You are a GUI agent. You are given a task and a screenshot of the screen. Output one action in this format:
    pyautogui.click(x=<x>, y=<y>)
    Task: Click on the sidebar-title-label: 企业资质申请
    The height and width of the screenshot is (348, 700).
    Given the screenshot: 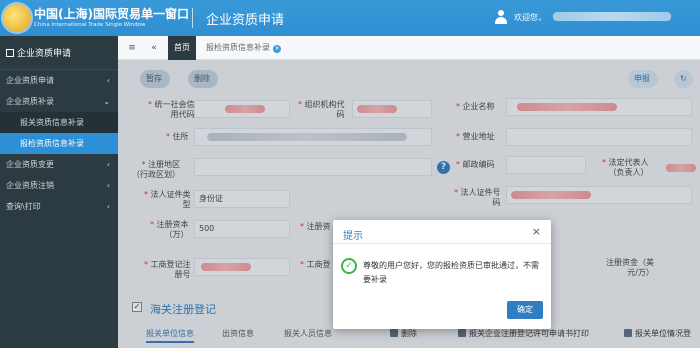 What is the action you would take?
    pyautogui.click(x=44, y=54)
    